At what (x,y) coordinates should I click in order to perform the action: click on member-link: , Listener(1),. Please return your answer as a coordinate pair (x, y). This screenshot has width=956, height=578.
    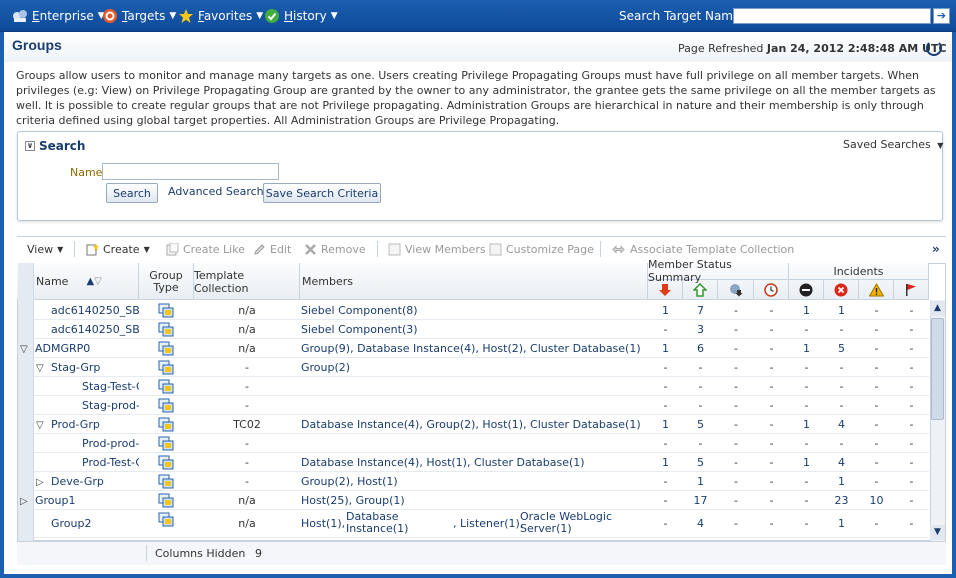
    Looking at the image, I should click on (488, 524).